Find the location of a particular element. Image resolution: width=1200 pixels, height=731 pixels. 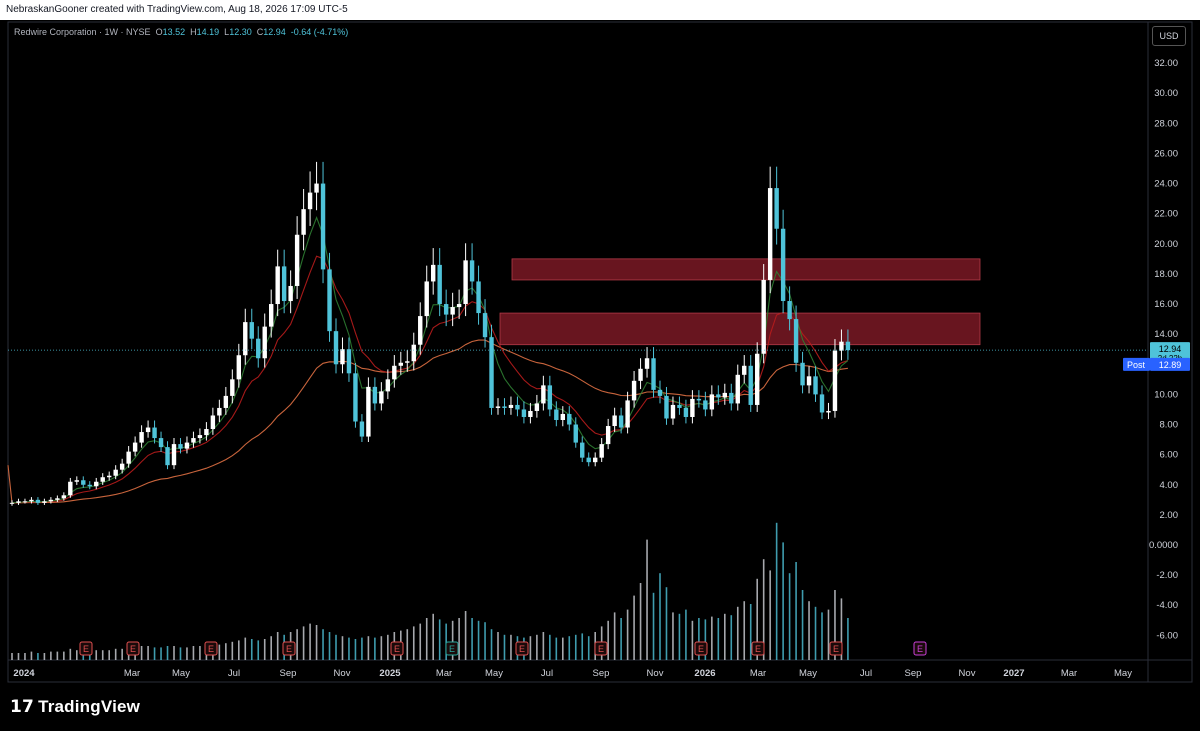

tradingview-logo: 17 TradingView is located at coordinates (75, 707).